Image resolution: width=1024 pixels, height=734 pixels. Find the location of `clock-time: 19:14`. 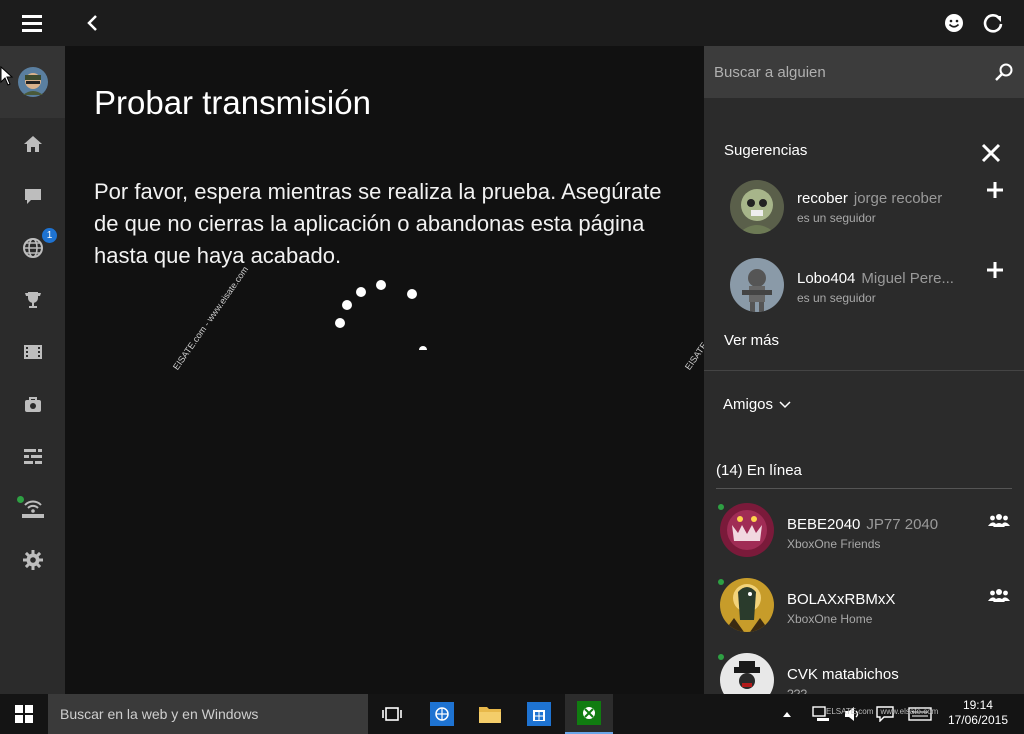

clock-time: 19:14 is located at coordinates (977, 705).